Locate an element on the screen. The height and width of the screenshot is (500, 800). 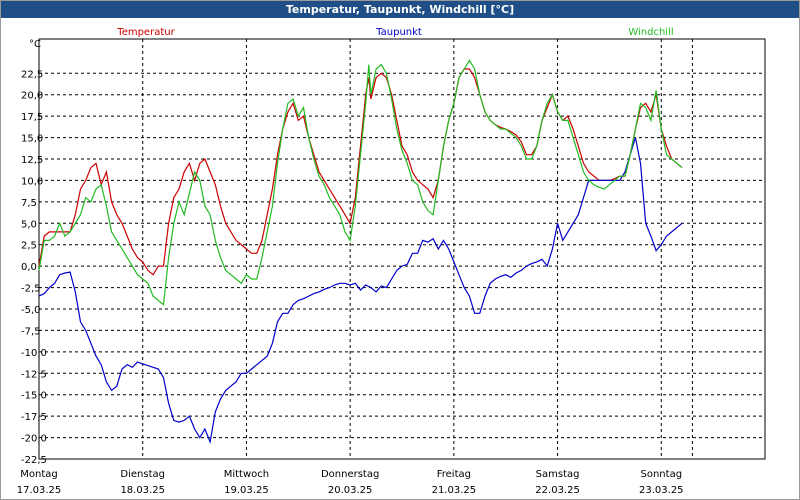
y-tick-label: 15,0 is located at coordinates (32, 139).